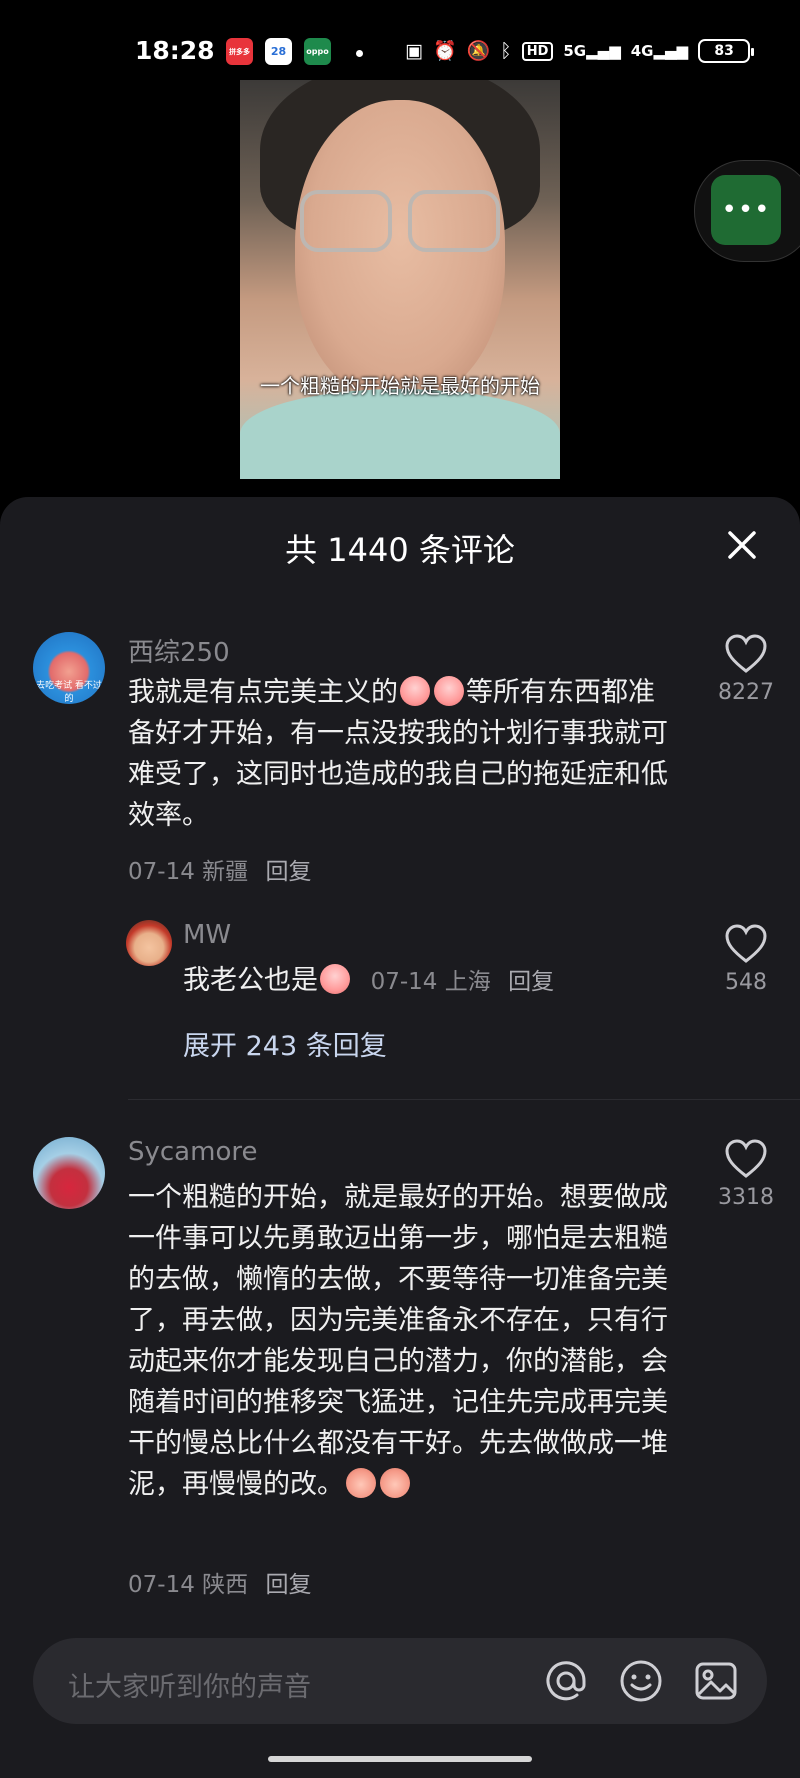 Image resolution: width=800 pixels, height=1778 pixels. I want to click on mention-icon, so click(566, 1681).